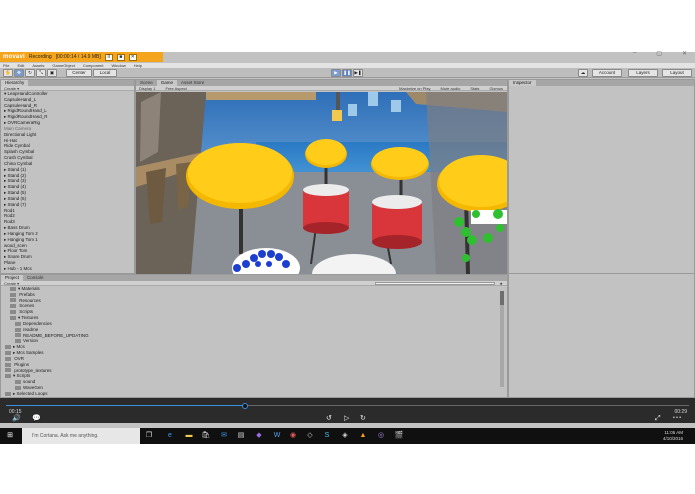 The width and height of the screenshot is (695, 494). I want to click on display-dropdown: Display 1, so click(147, 88).